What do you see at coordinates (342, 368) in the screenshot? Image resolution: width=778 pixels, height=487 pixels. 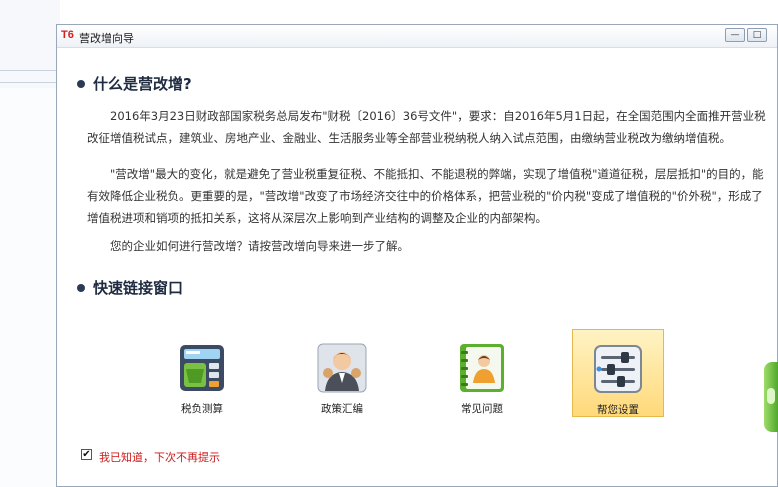 I see `advisor-person-icon` at bounding box center [342, 368].